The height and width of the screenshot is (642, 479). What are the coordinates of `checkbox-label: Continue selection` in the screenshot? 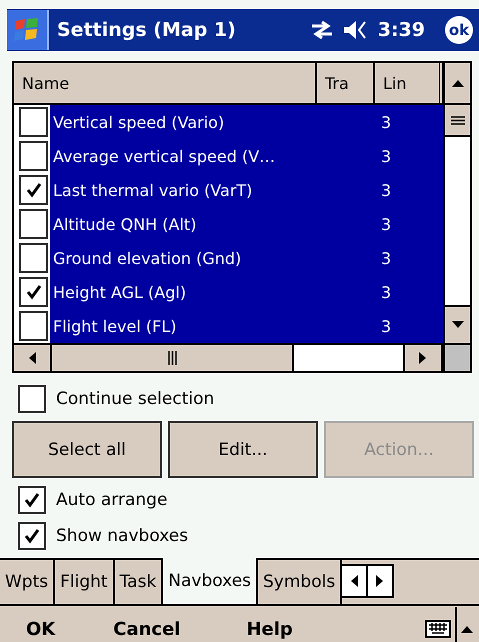 It's located at (135, 399).